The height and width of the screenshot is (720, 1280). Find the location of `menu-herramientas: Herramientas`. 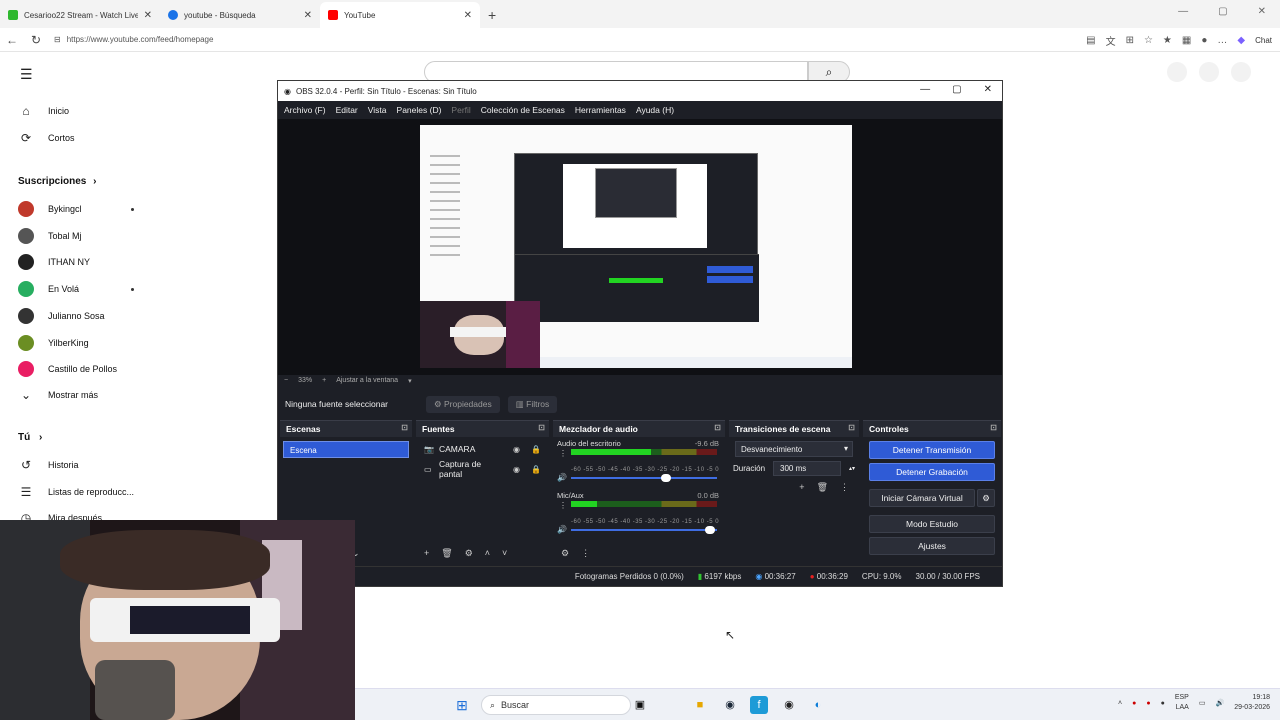

menu-herramientas: Herramientas is located at coordinates (600, 110).